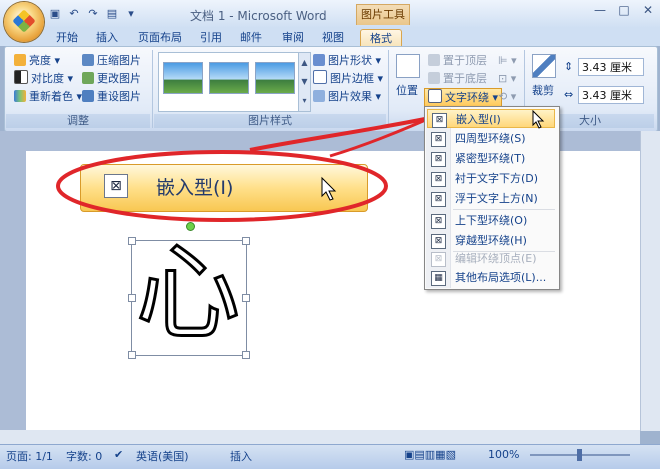 The height and width of the screenshot is (469, 660). What do you see at coordinates (438, 159) in the screenshot?
I see `tight-wrap-icon: ⊠` at bounding box center [438, 159].